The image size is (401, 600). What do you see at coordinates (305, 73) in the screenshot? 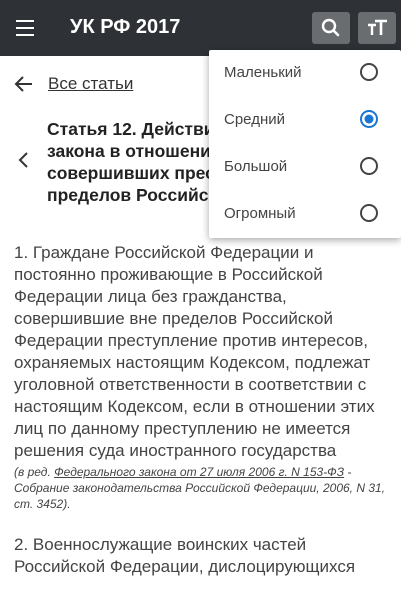
I see `text-size-option-small: Маленький` at bounding box center [305, 73].